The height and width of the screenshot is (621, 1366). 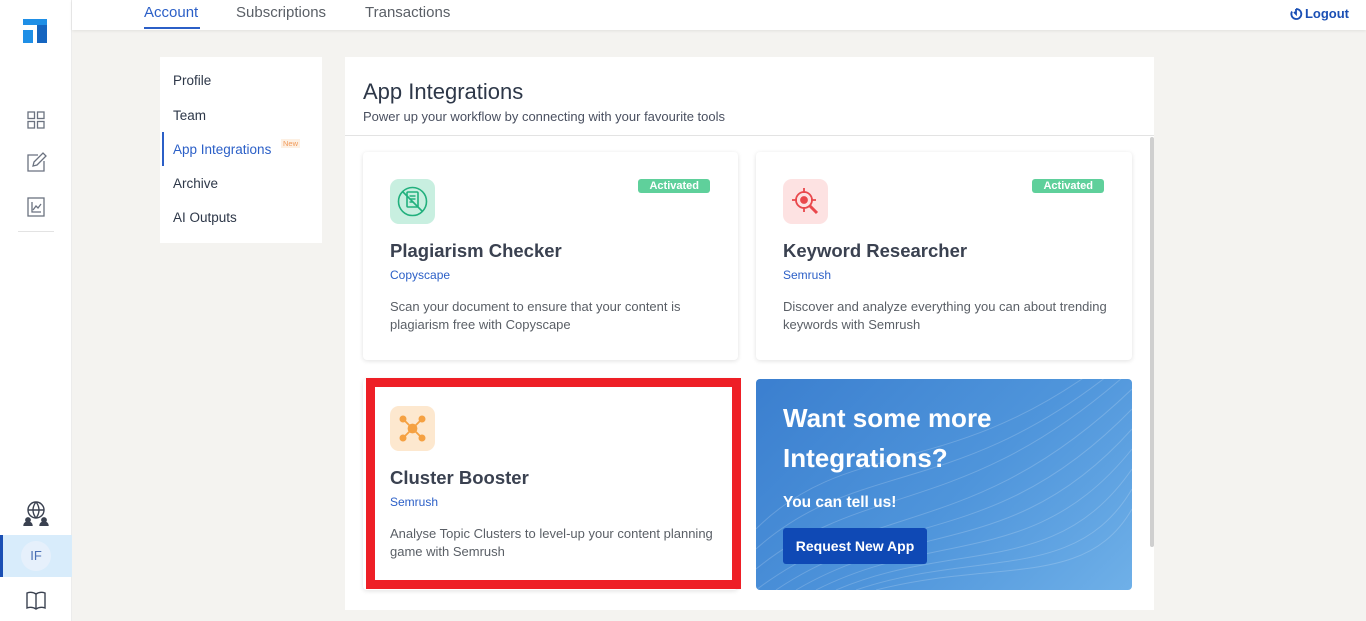 What do you see at coordinates (172, 28) in the screenshot?
I see `active-tab-indicator` at bounding box center [172, 28].